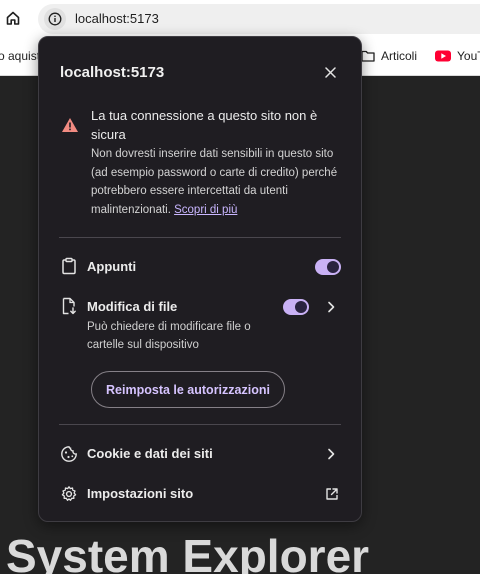 This screenshot has height=574, width=480. What do you see at coordinates (368, 56) in the screenshot?
I see `folder-icon` at bounding box center [368, 56].